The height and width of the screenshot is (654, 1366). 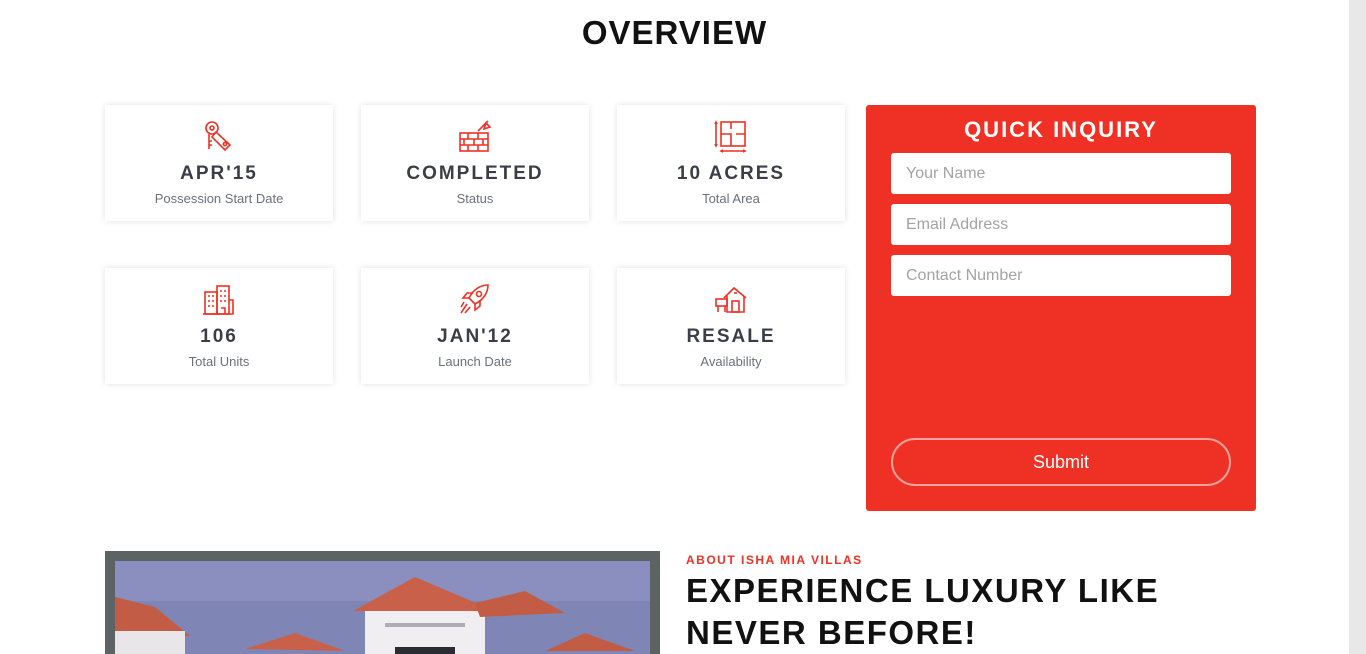 What do you see at coordinates (475, 299) in the screenshot?
I see `rocket-icon` at bounding box center [475, 299].